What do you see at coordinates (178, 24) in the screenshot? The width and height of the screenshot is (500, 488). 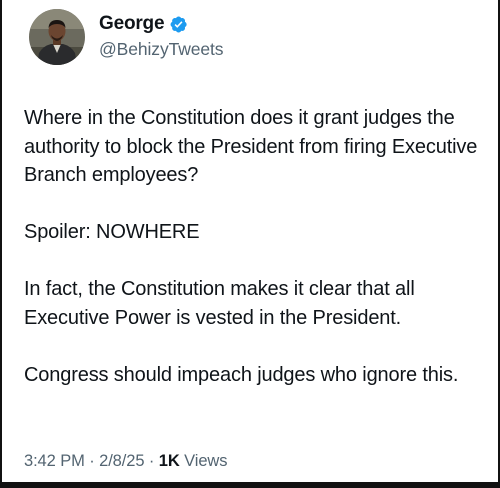 I see `verified-badge-icon` at bounding box center [178, 24].